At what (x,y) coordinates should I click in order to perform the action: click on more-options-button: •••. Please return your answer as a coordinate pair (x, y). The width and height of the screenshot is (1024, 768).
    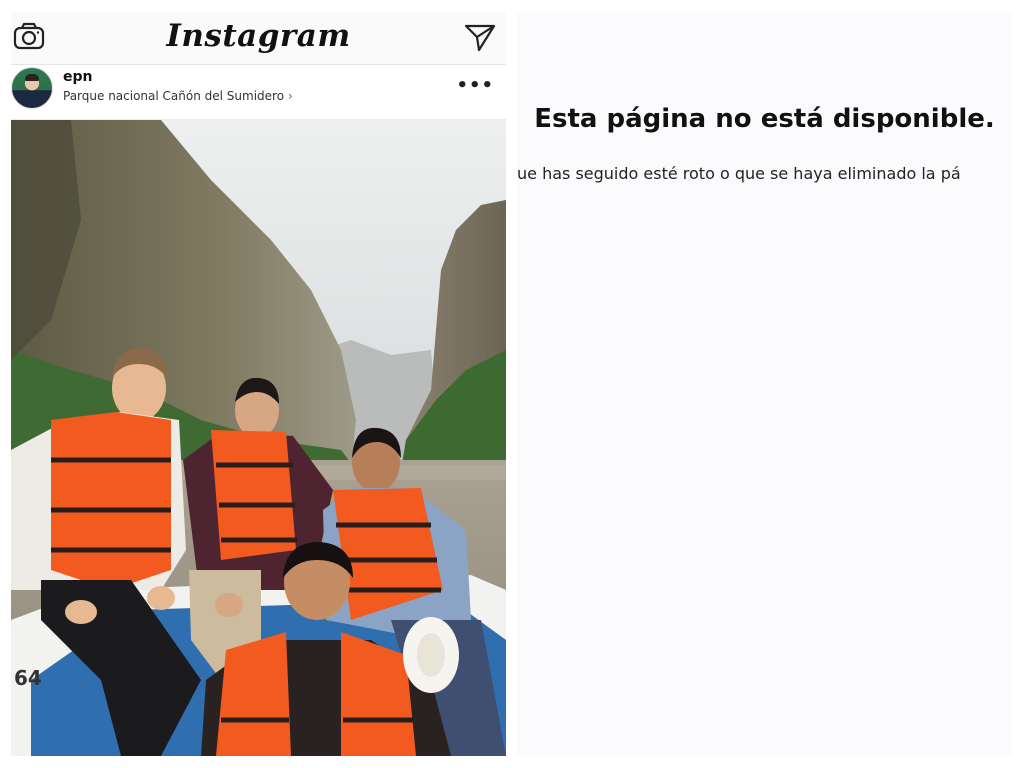
    Looking at the image, I should click on (475, 85).